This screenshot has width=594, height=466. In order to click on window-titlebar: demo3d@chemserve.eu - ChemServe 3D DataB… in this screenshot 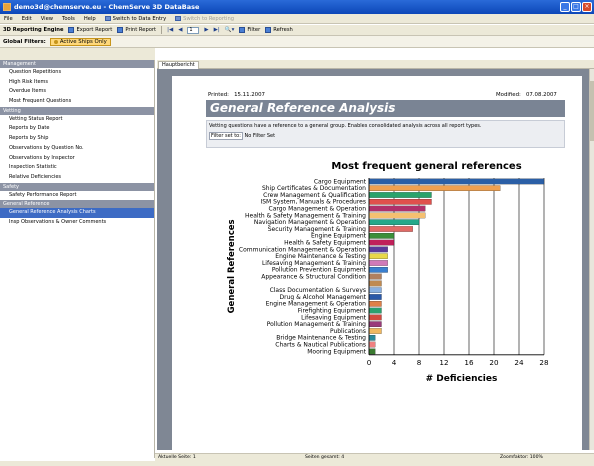, I will do `click(297, 7)`.